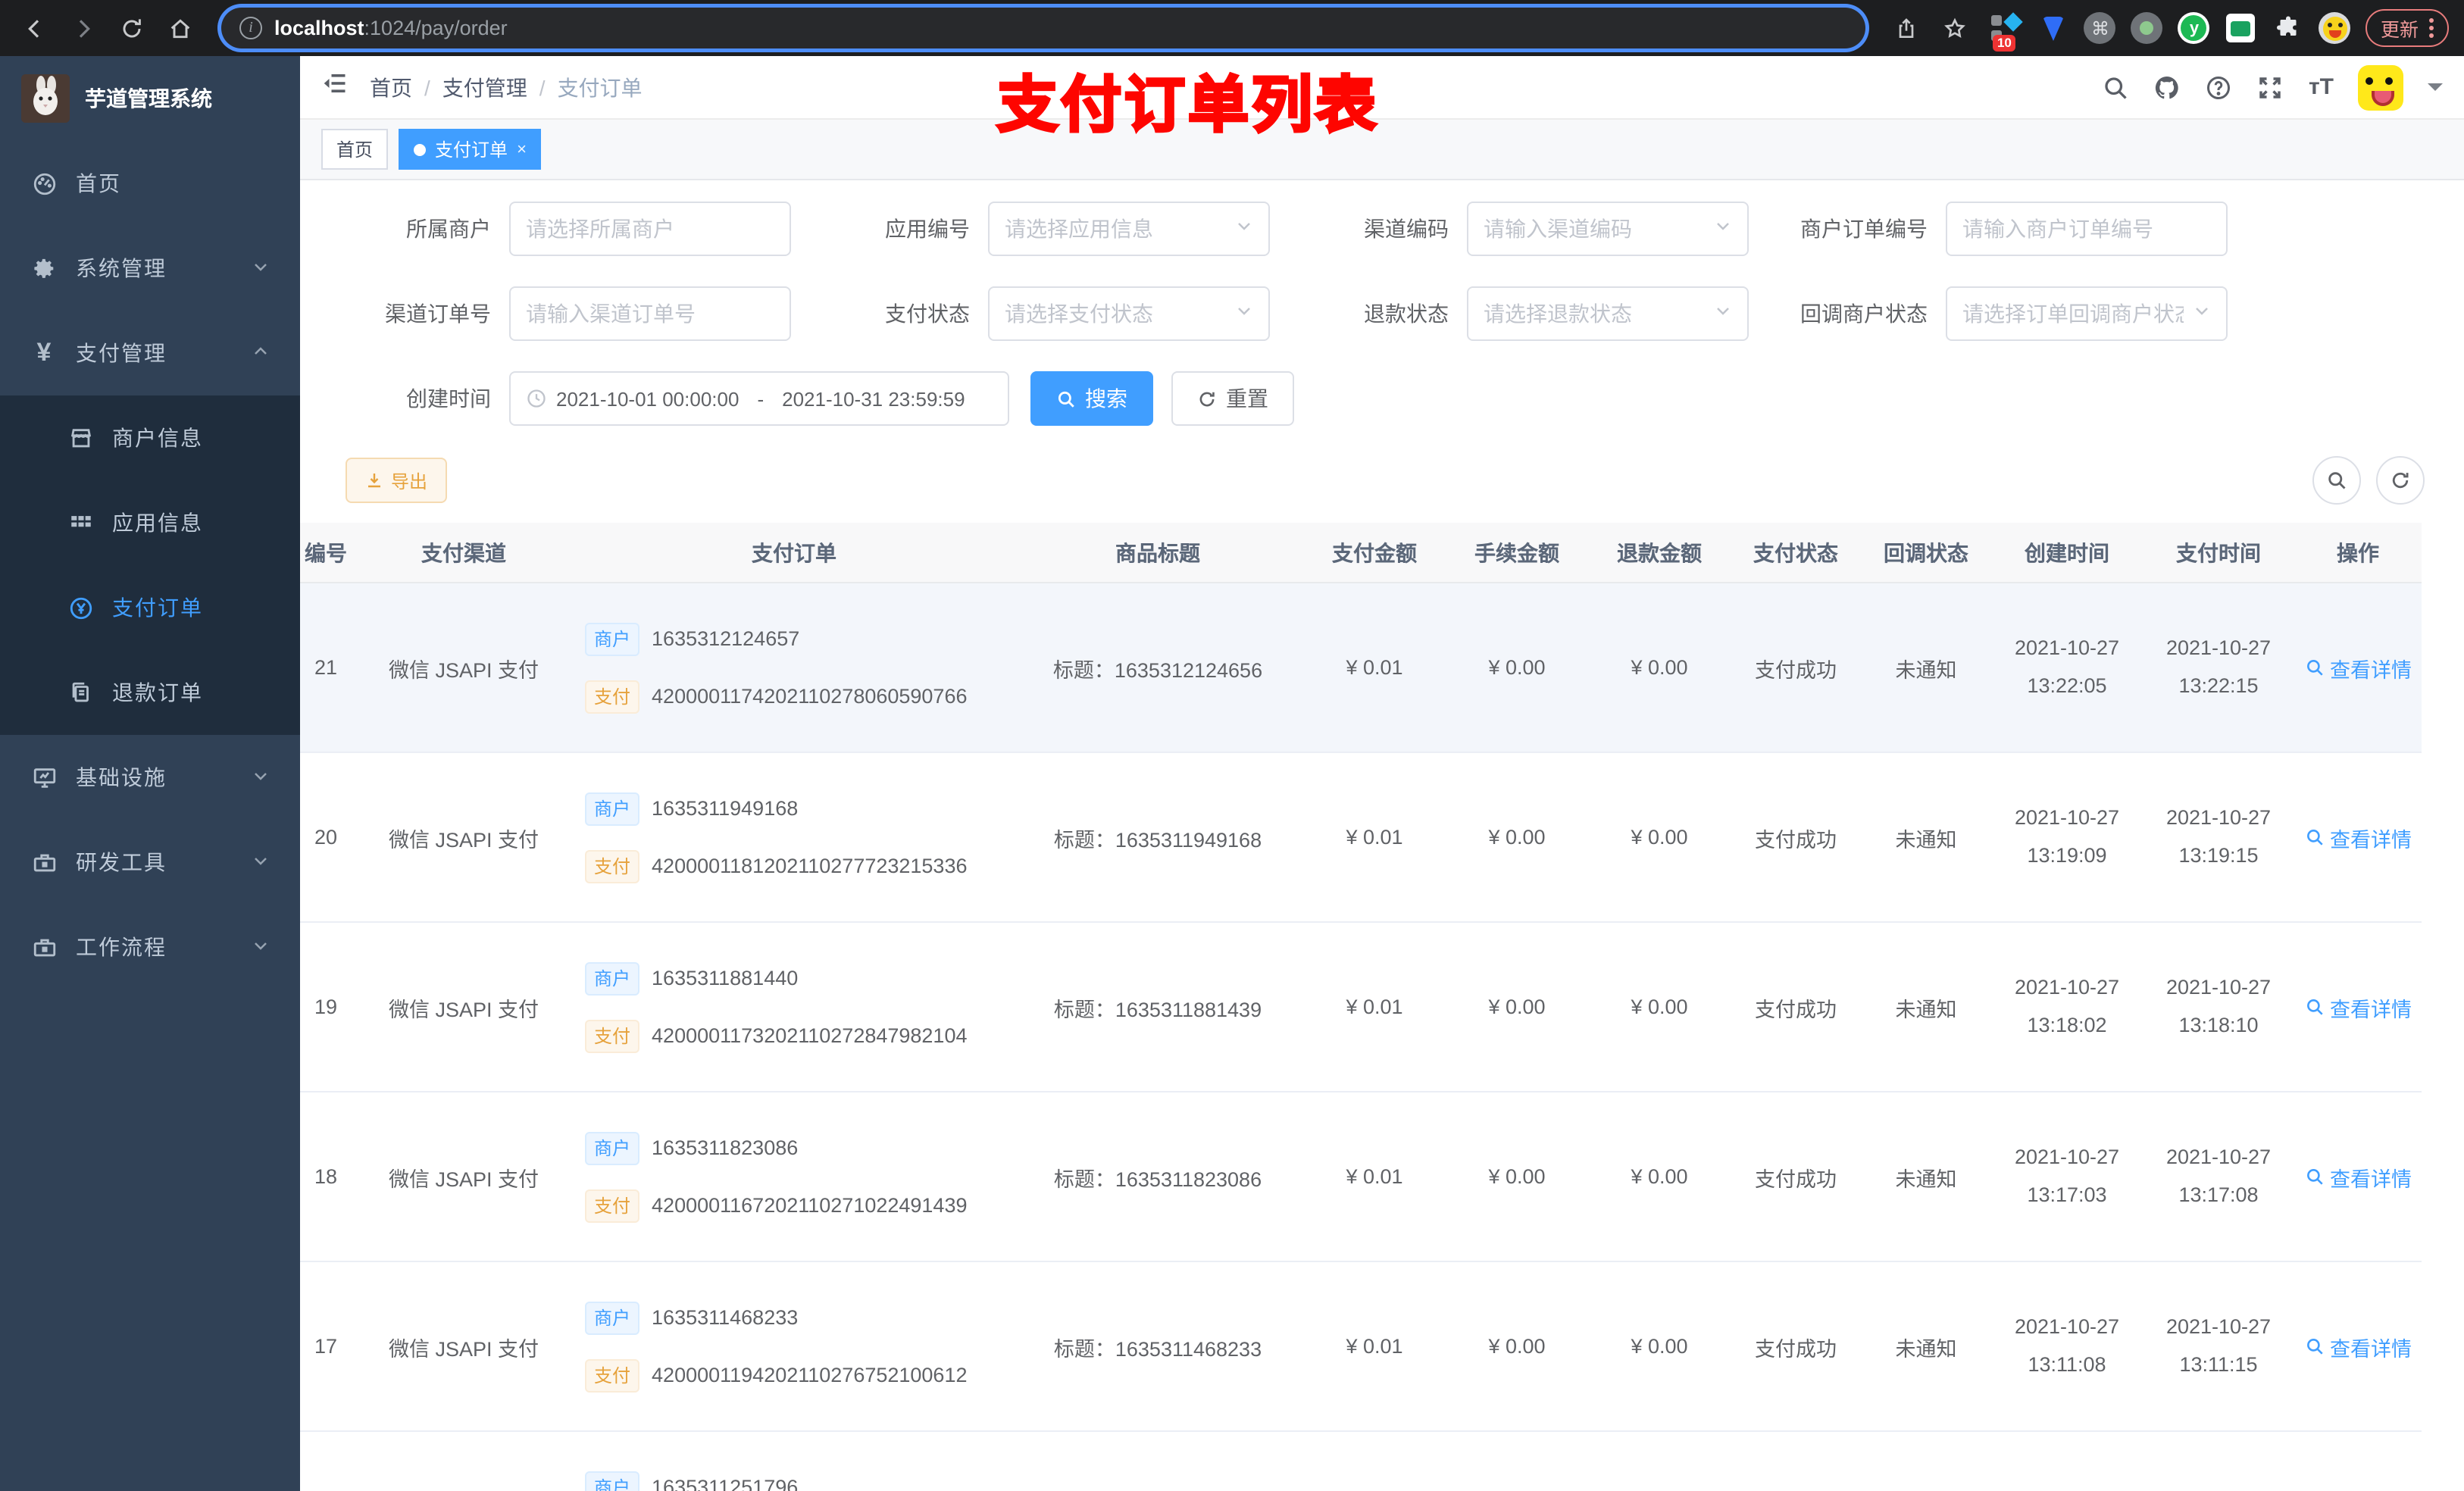 The image size is (2464, 1491). I want to click on yen-icon: ¥, so click(44, 352).